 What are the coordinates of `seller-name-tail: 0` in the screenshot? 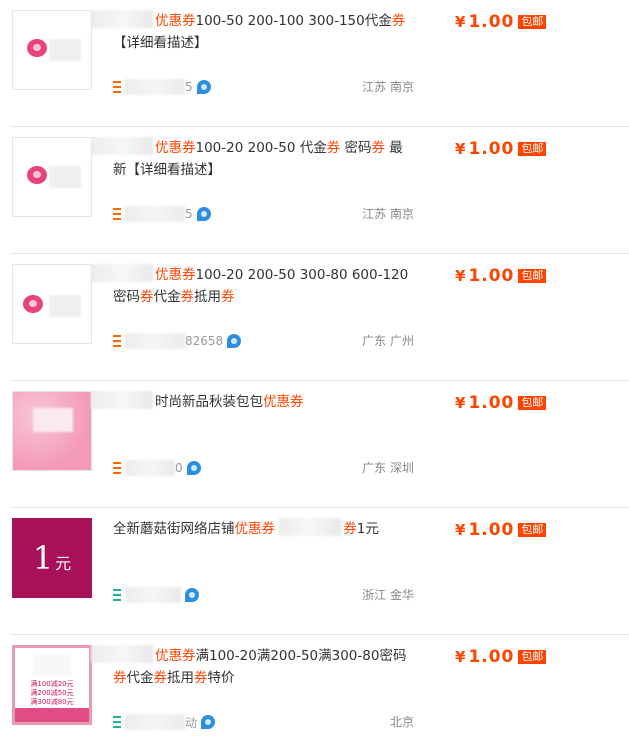 It's located at (179, 468).